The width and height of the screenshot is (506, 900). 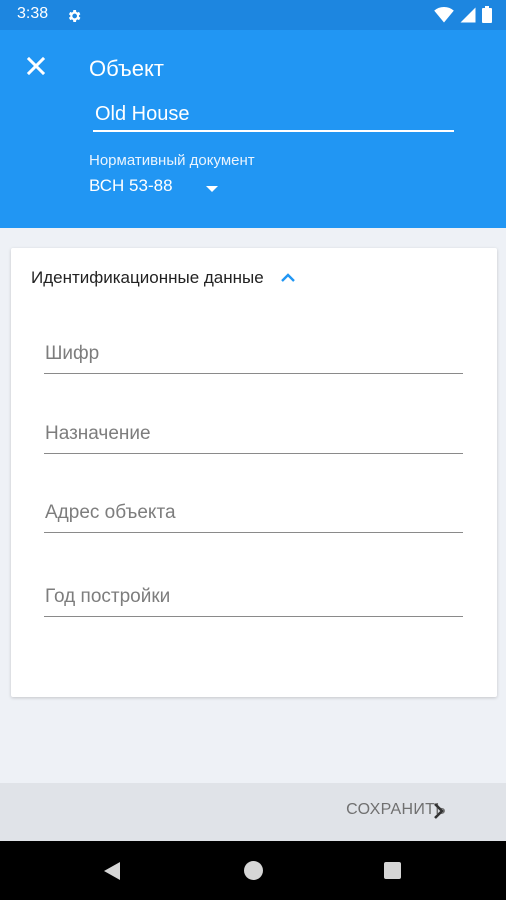 What do you see at coordinates (253, 434) in the screenshot?
I see `purpose-field` at bounding box center [253, 434].